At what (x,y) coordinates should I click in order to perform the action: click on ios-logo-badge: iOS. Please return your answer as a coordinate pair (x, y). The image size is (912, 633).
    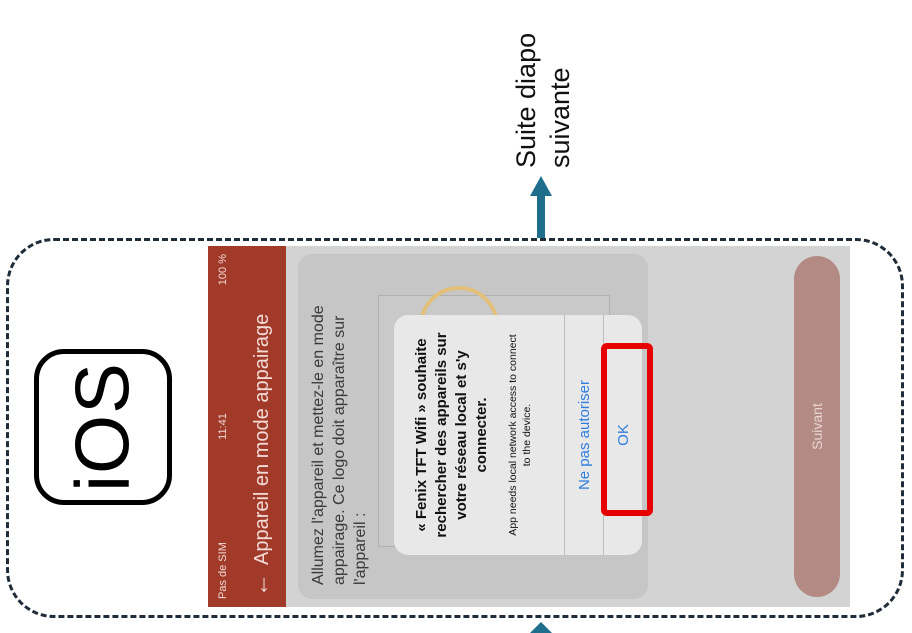
    Looking at the image, I should click on (103, 427).